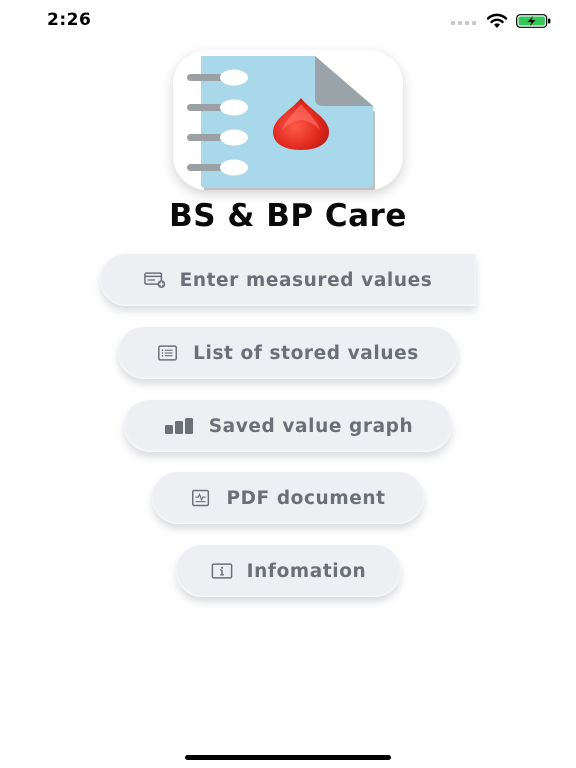 The image size is (576, 768). I want to click on app-logo, so click(288, 120).